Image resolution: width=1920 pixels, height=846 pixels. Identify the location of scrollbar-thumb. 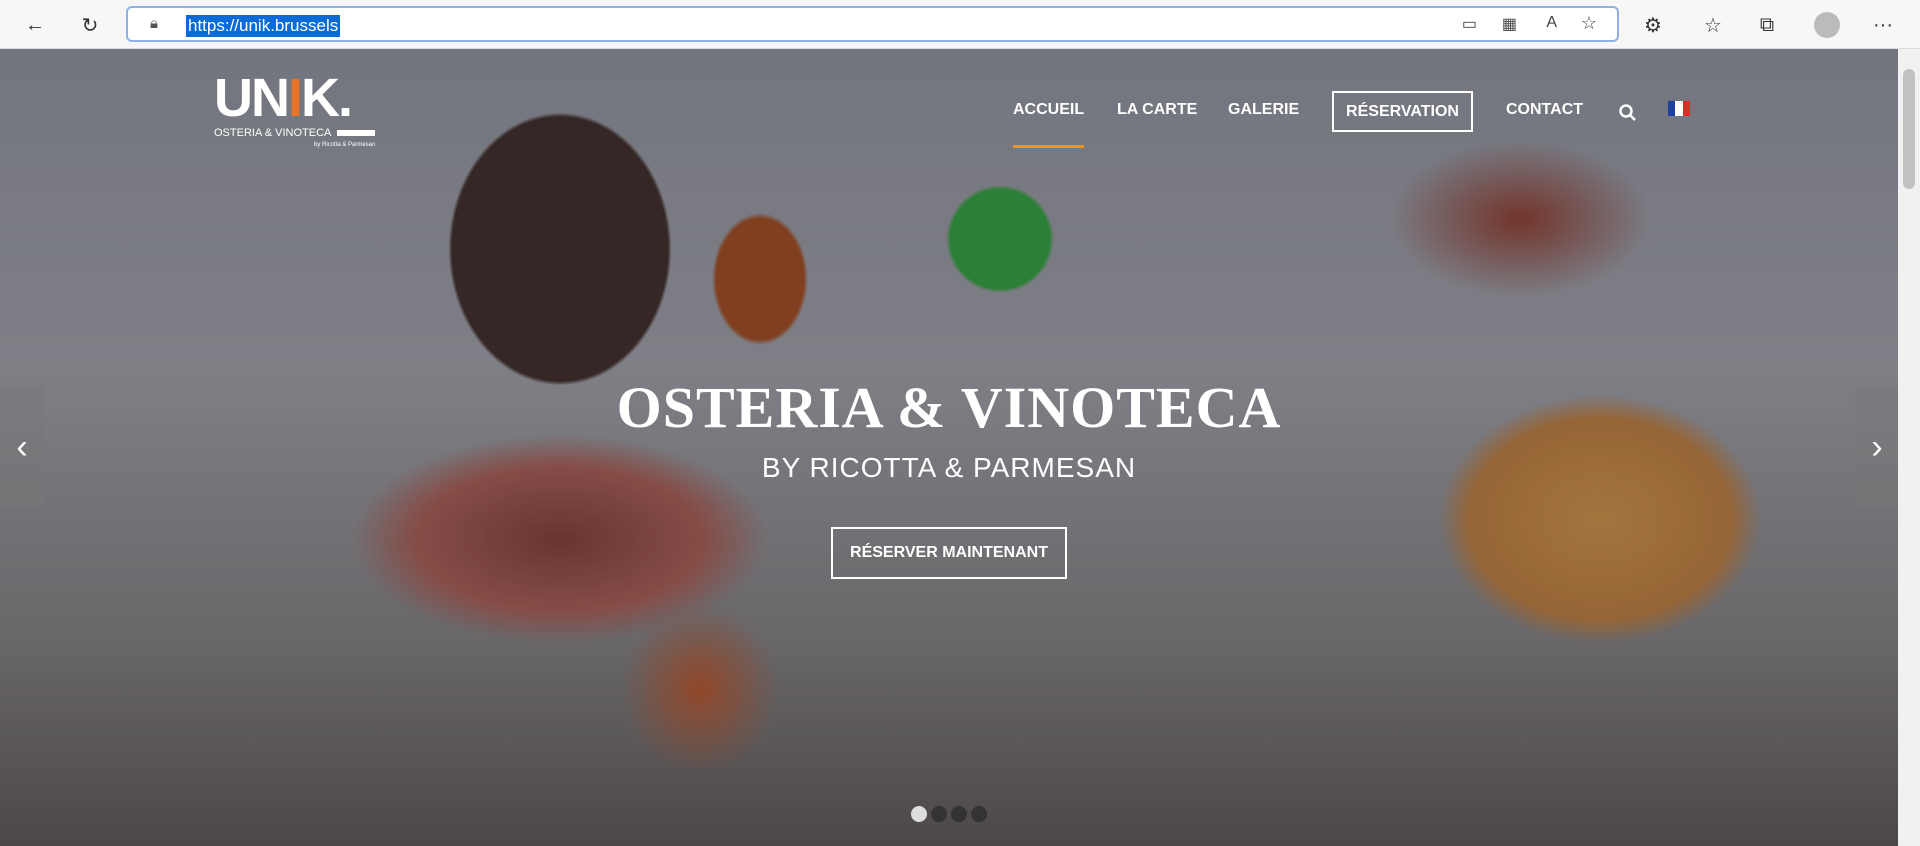
(1909, 129).